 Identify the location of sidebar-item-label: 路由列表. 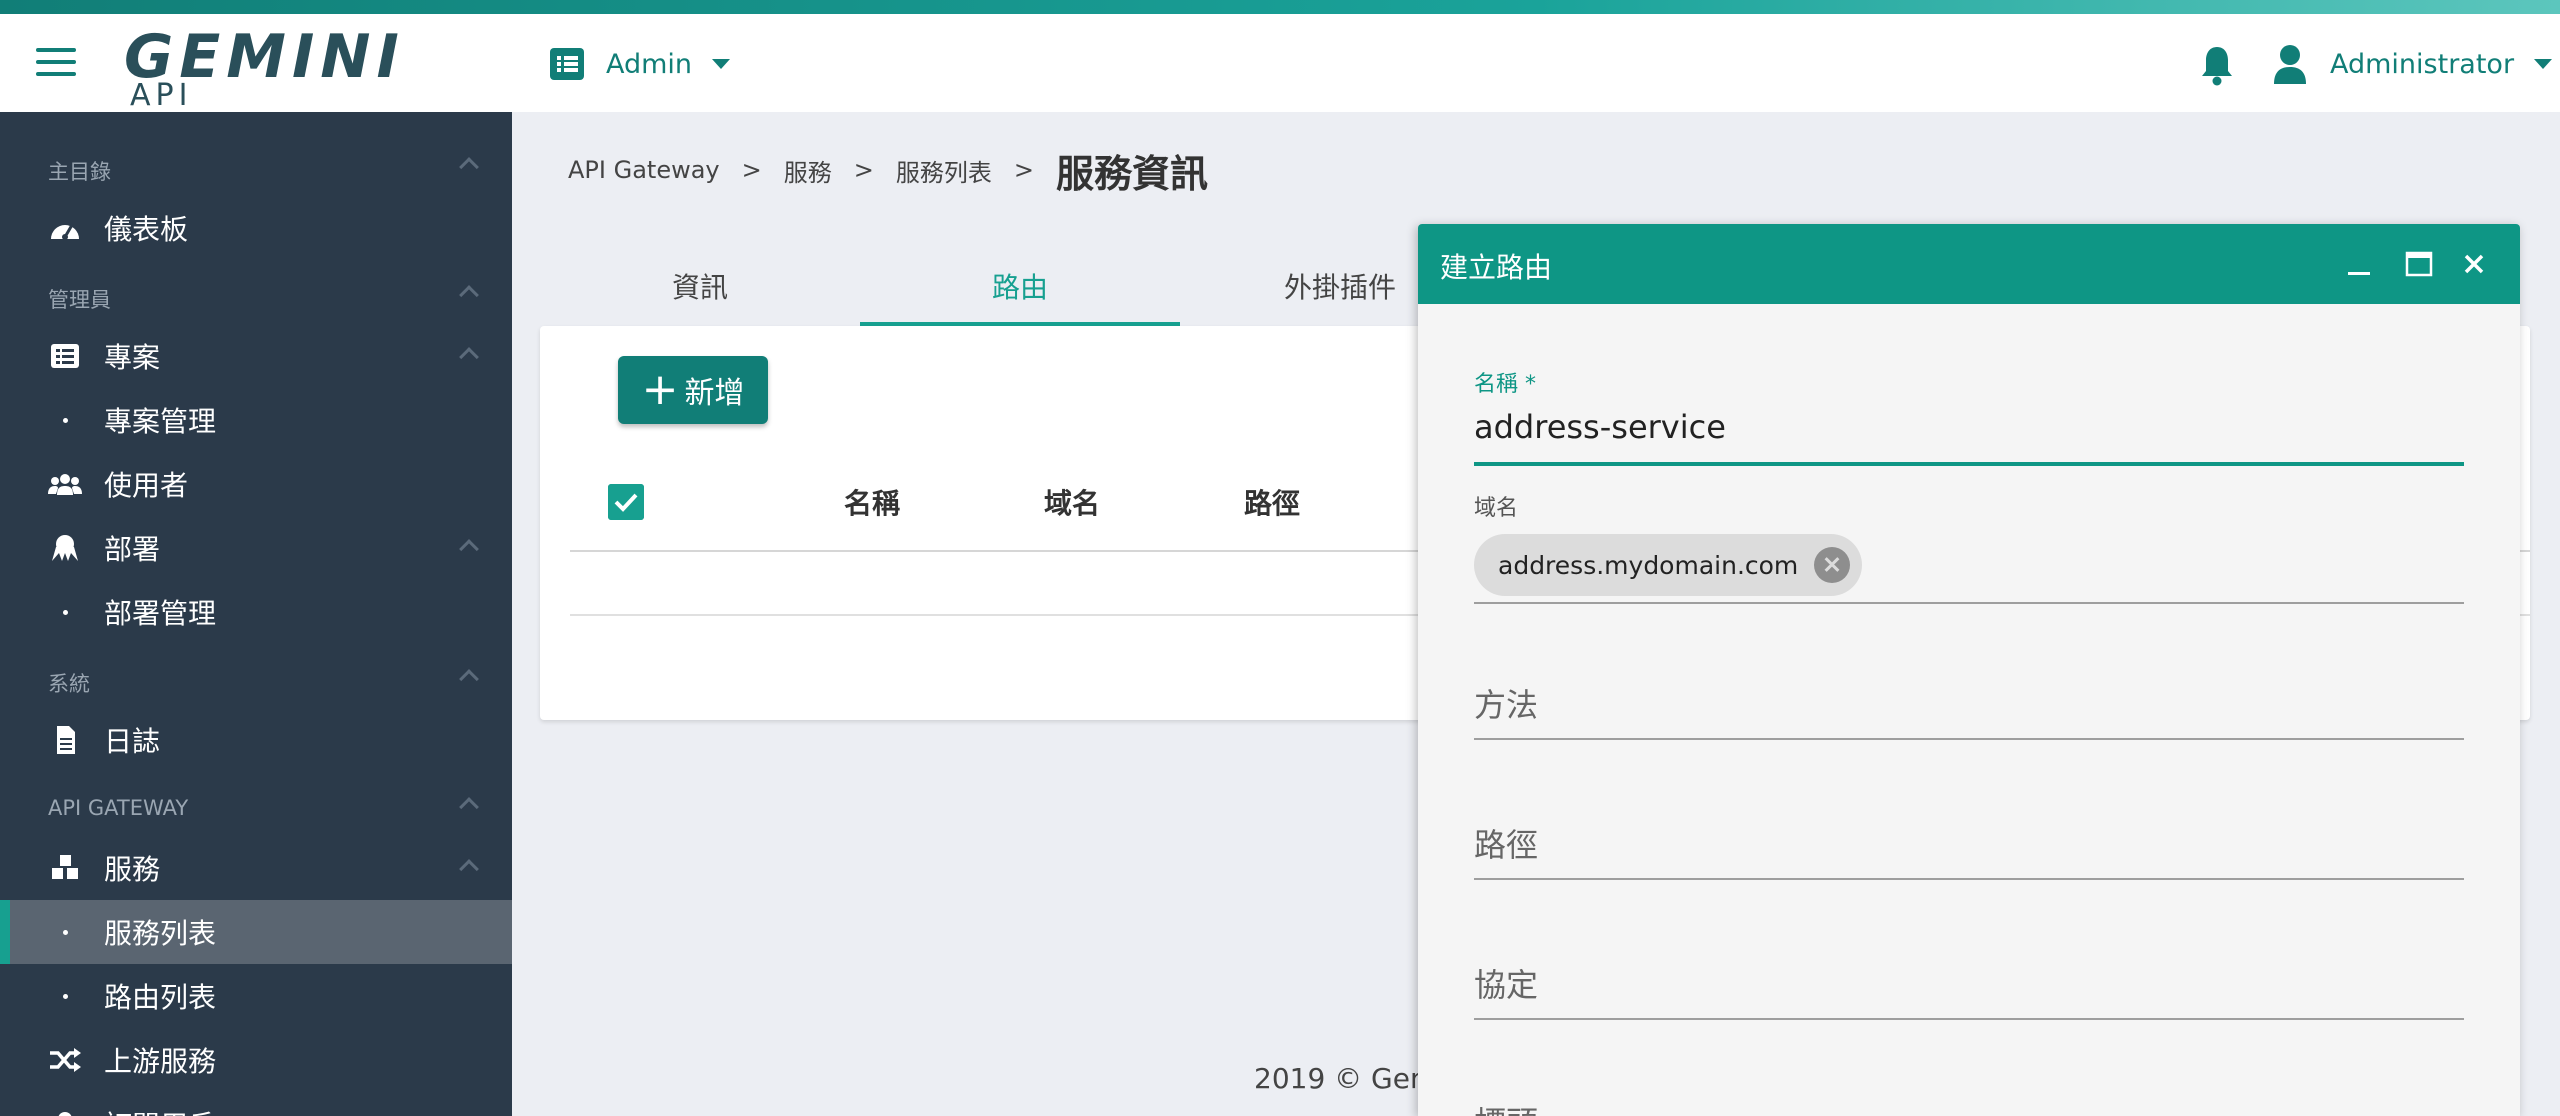
(160, 997).